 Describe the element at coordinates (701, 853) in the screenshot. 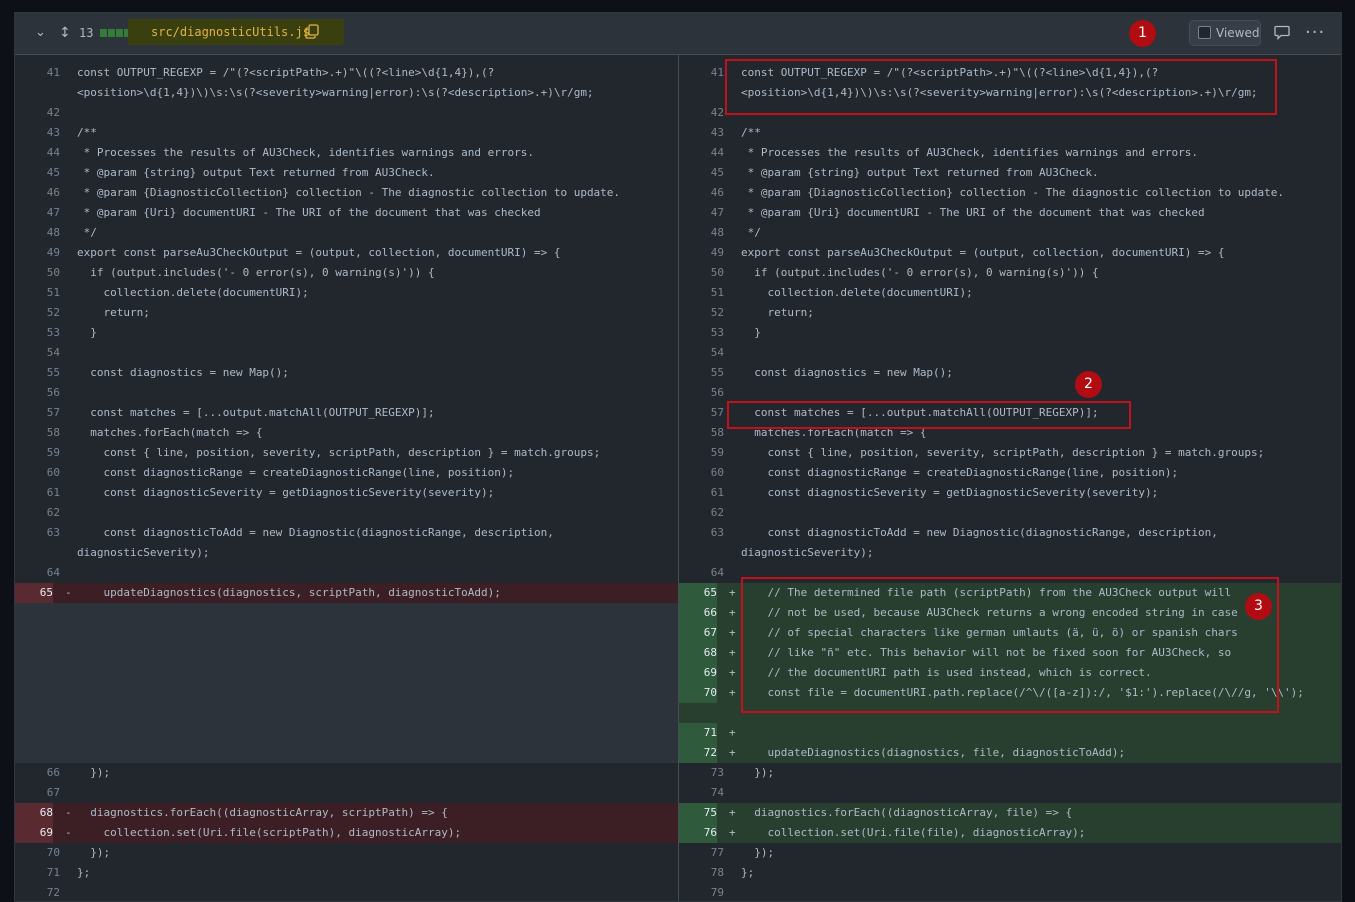

I see `line-number: 77` at that location.